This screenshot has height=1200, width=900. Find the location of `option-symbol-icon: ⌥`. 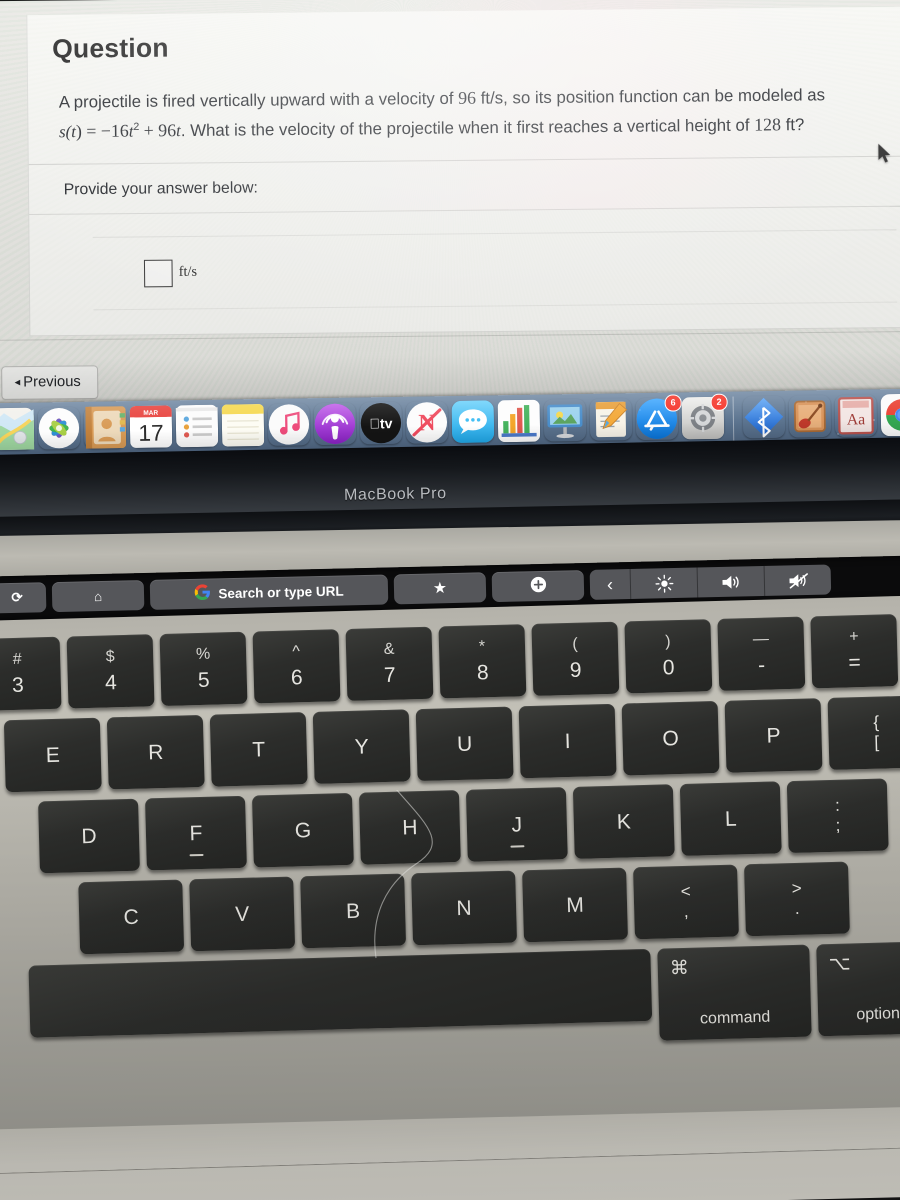

option-symbol-icon: ⌥ is located at coordinates (839, 964).